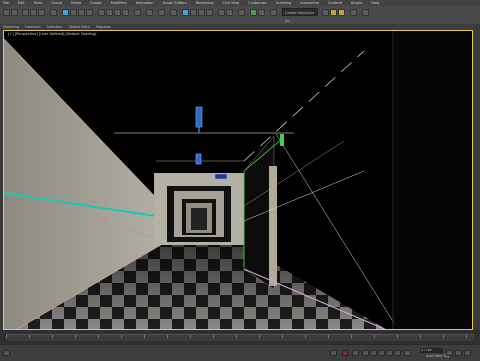 The height and width of the screenshot is (361, 480). What do you see at coordinates (76, 3) in the screenshot?
I see `menu-views: Views` at bounding box center [76, 3].